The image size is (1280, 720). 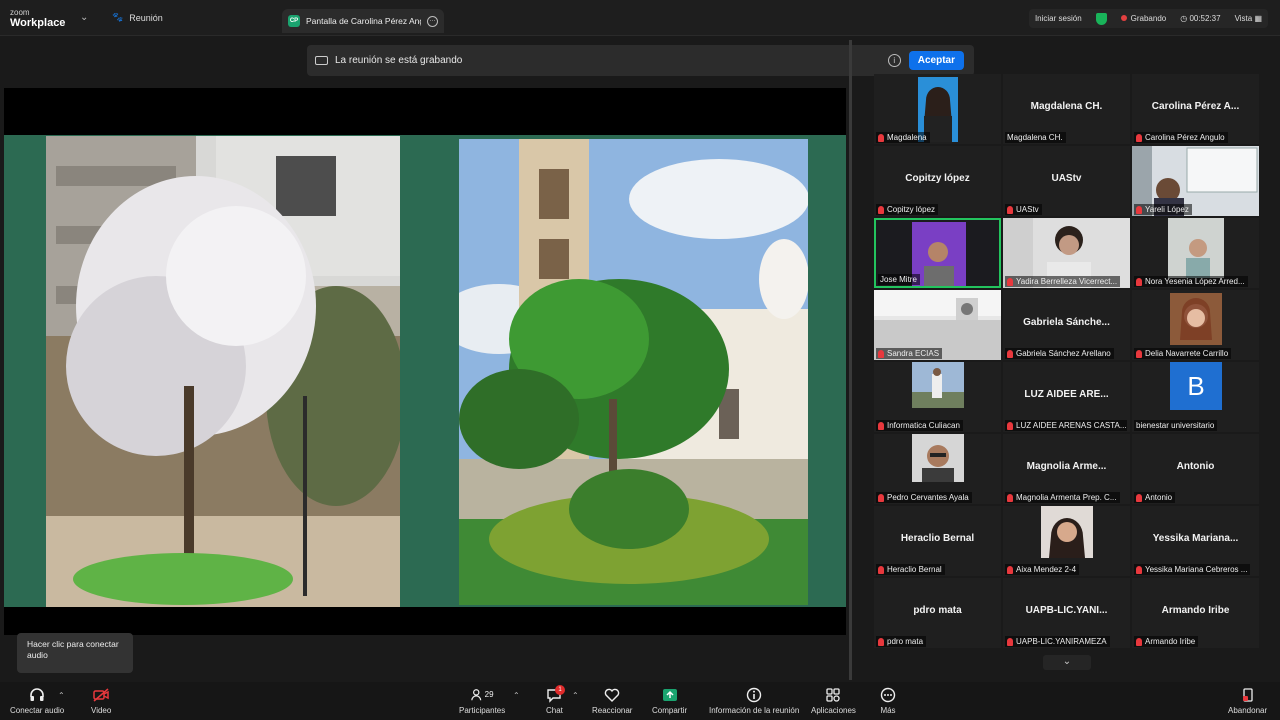 I want to click on participant-tile: Armando Iribe Armando Iribe, so click(x=1195, y=613).